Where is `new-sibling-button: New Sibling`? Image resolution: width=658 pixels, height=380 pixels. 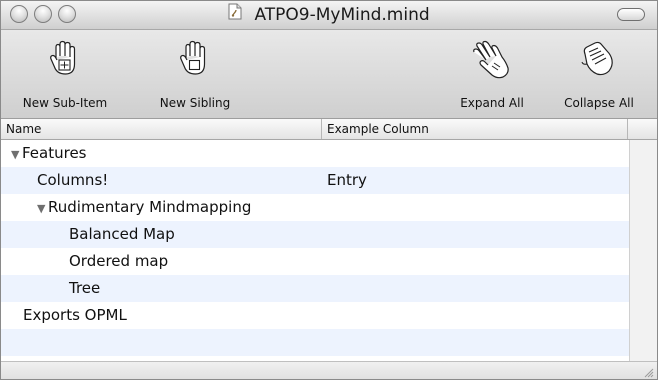
new-sibling-button: New Sibling is located at coordinates (195, 74).